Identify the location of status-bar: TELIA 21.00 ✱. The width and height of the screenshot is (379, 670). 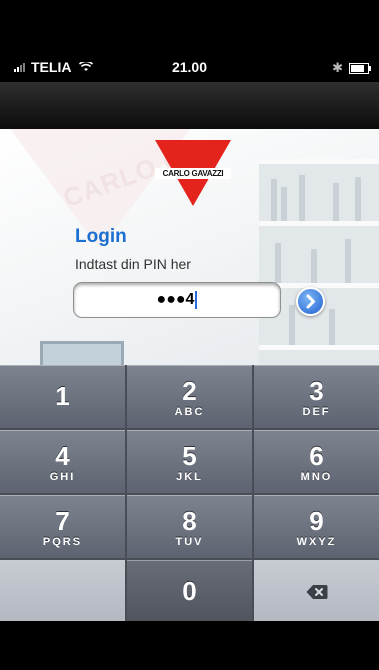
(189, 67).